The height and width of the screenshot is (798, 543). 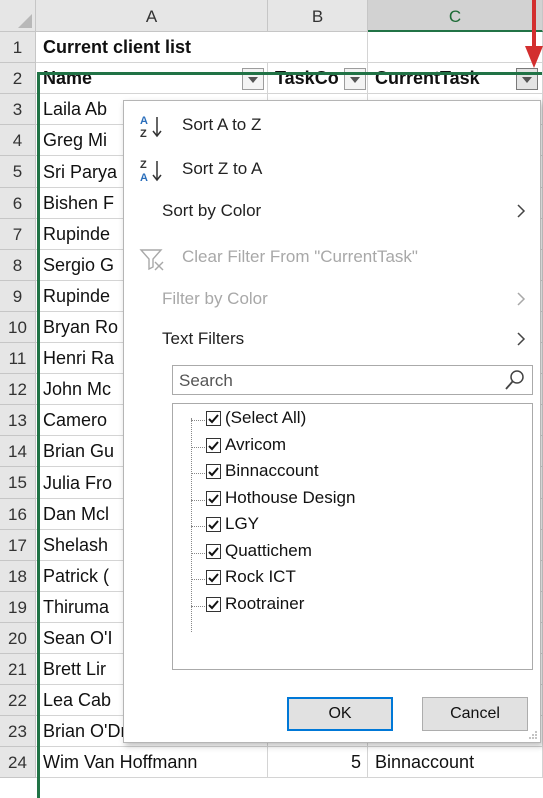 What do you see at coordinates (18, 545) in the screenshot?
I see `row-header: 17` at bounding box center [18, 545].